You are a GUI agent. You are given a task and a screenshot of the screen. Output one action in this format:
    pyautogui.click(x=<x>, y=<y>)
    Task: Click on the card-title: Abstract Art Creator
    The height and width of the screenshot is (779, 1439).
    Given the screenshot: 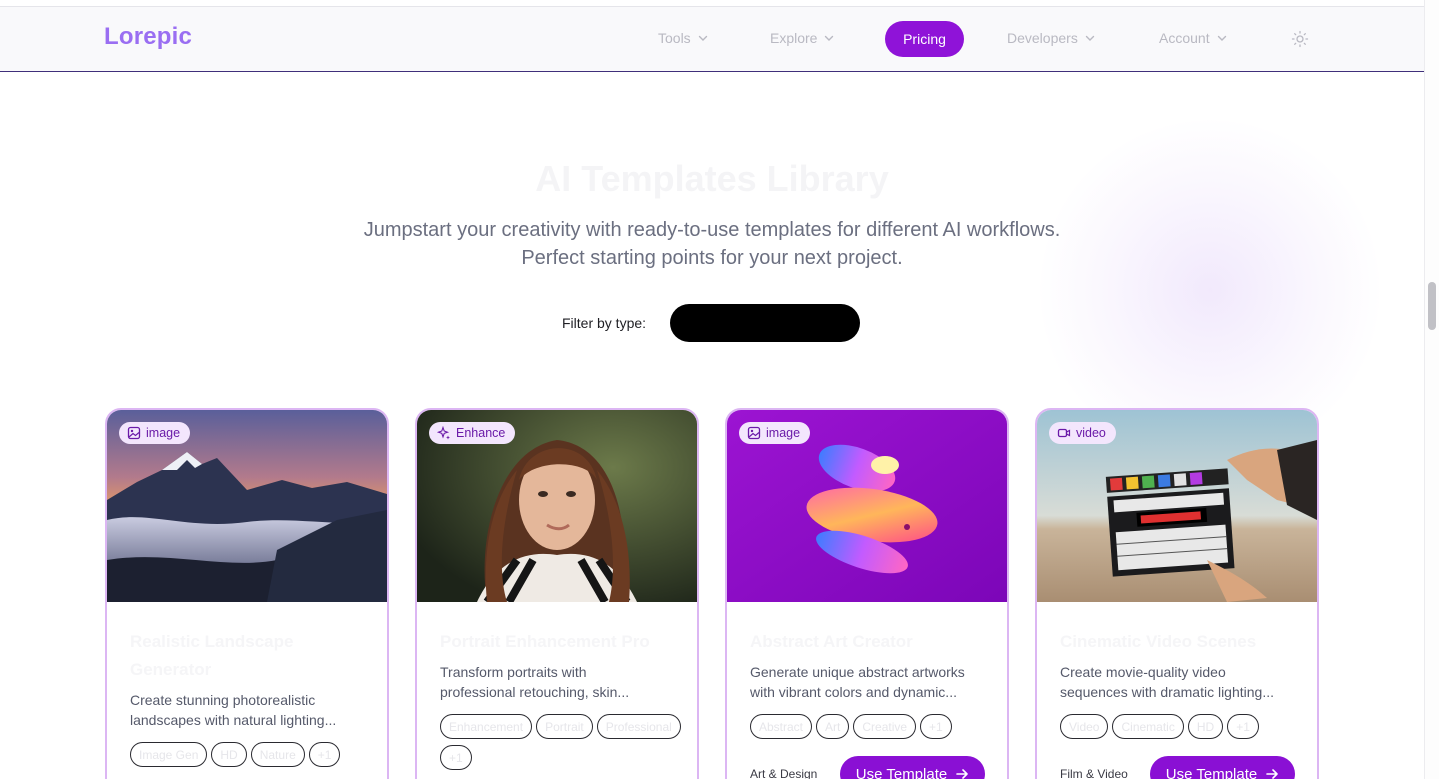 What is the action you would take?
    pyautogui.click(x=831, y=641)
    